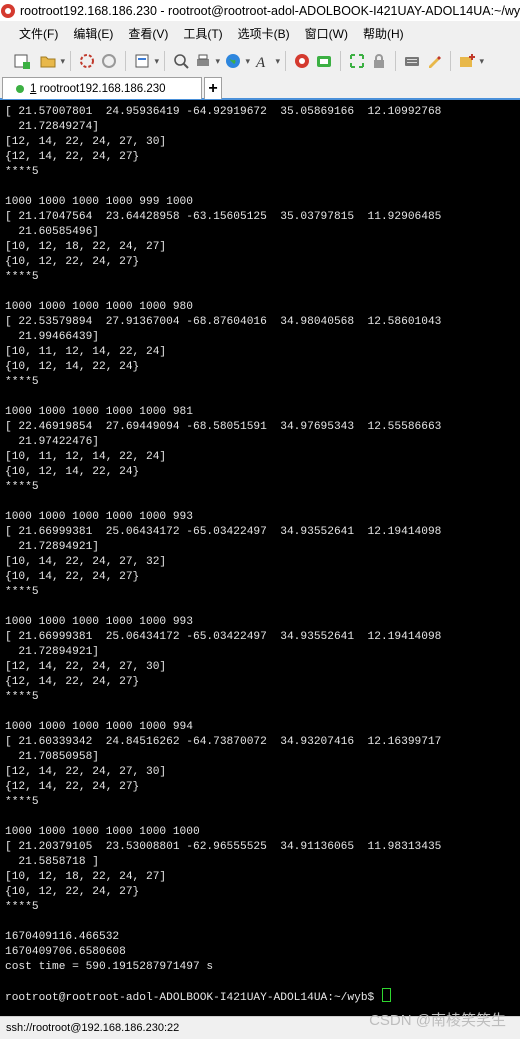 The image size is (520, 1039). Describe the element at coordinates (437, 1020) in the screenshot. I see `watermark: CSDN @南棱笑笑生` at that location.